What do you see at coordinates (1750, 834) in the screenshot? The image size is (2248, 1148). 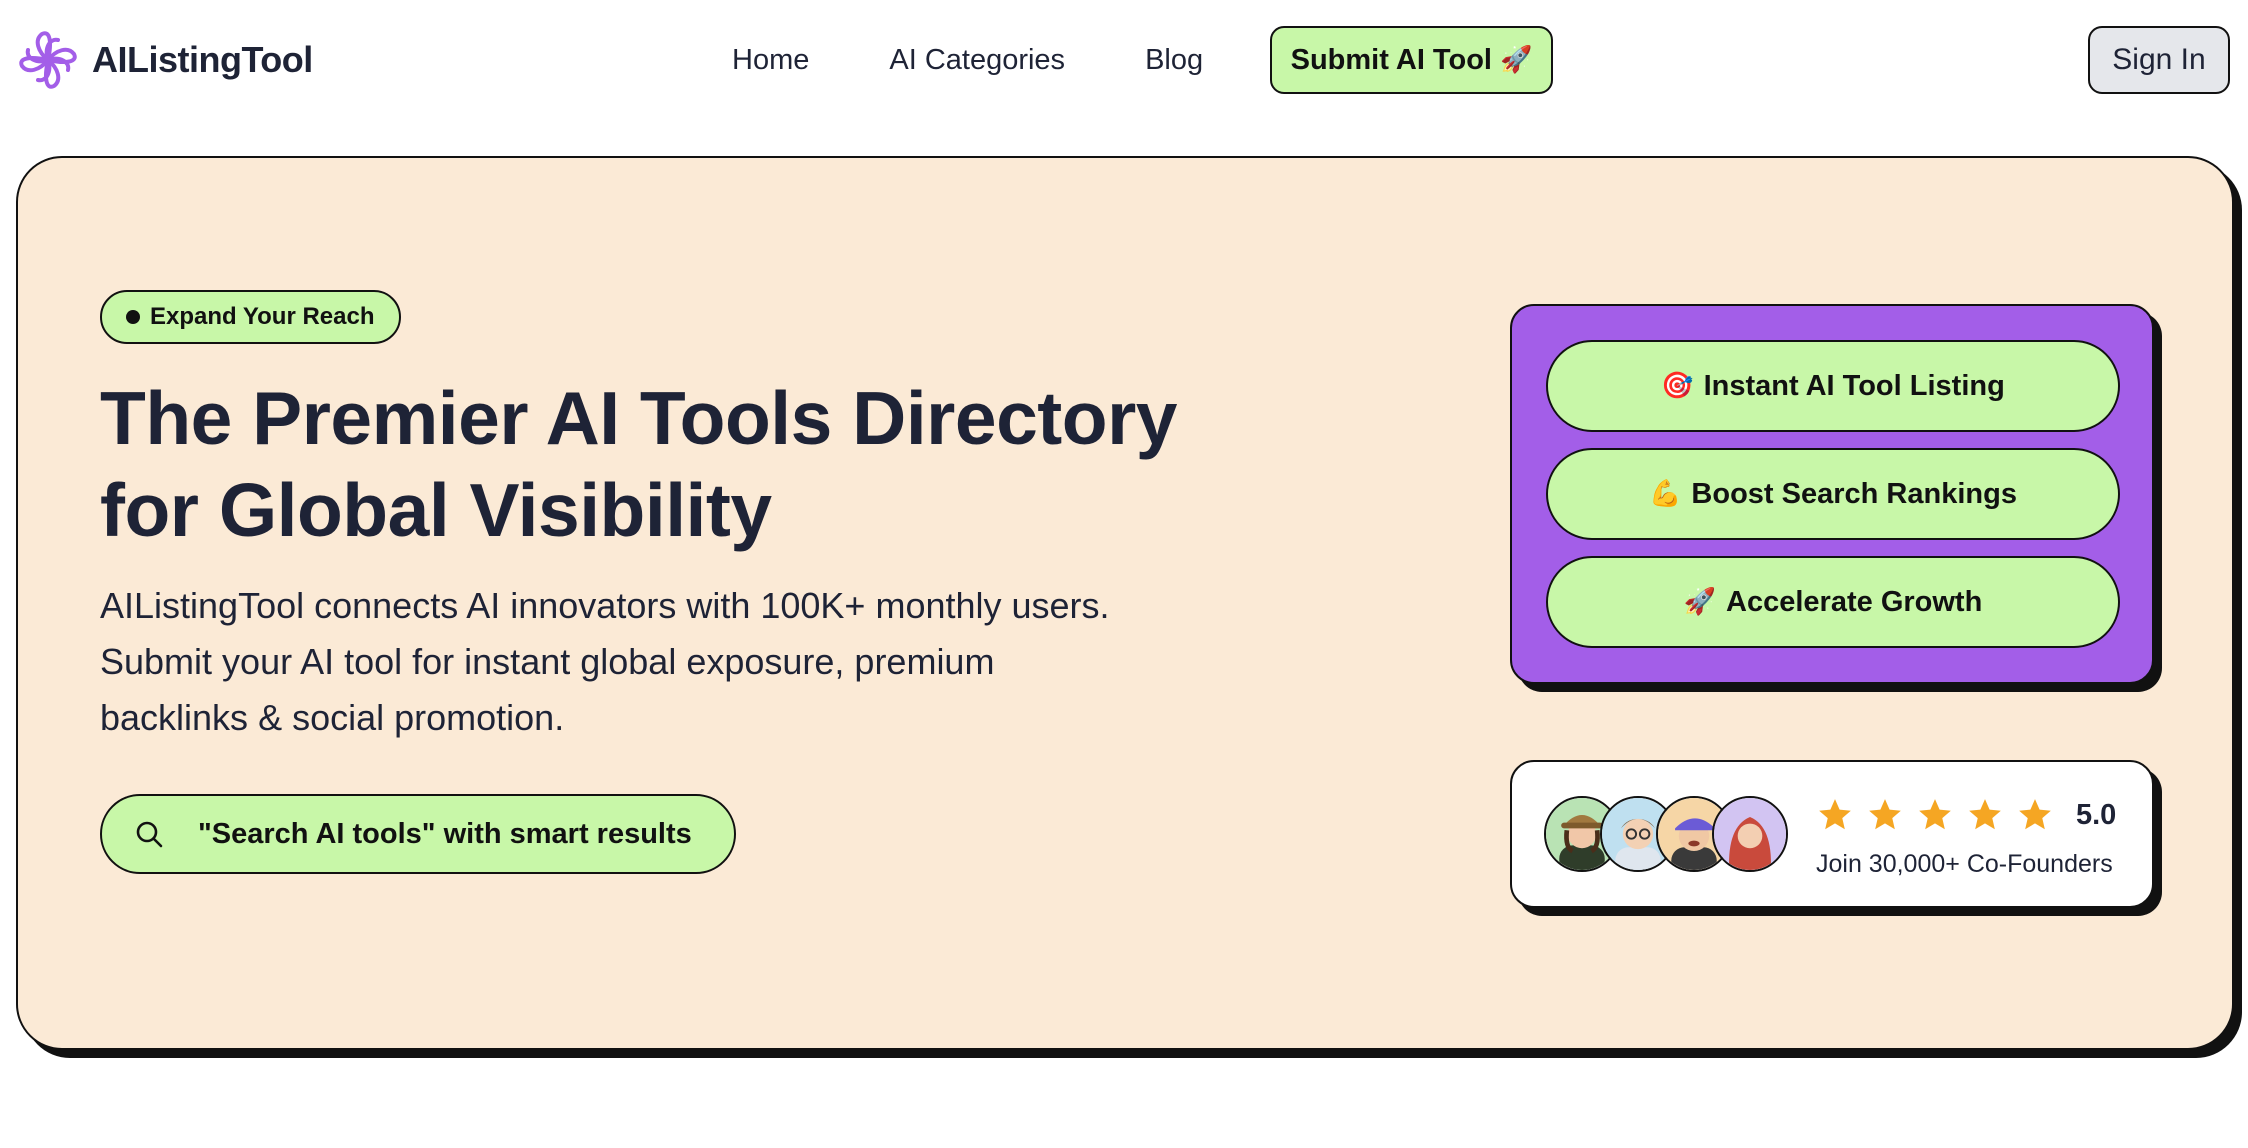 I see `avatar-woman-hijab` at bounding box center [1750, 834].